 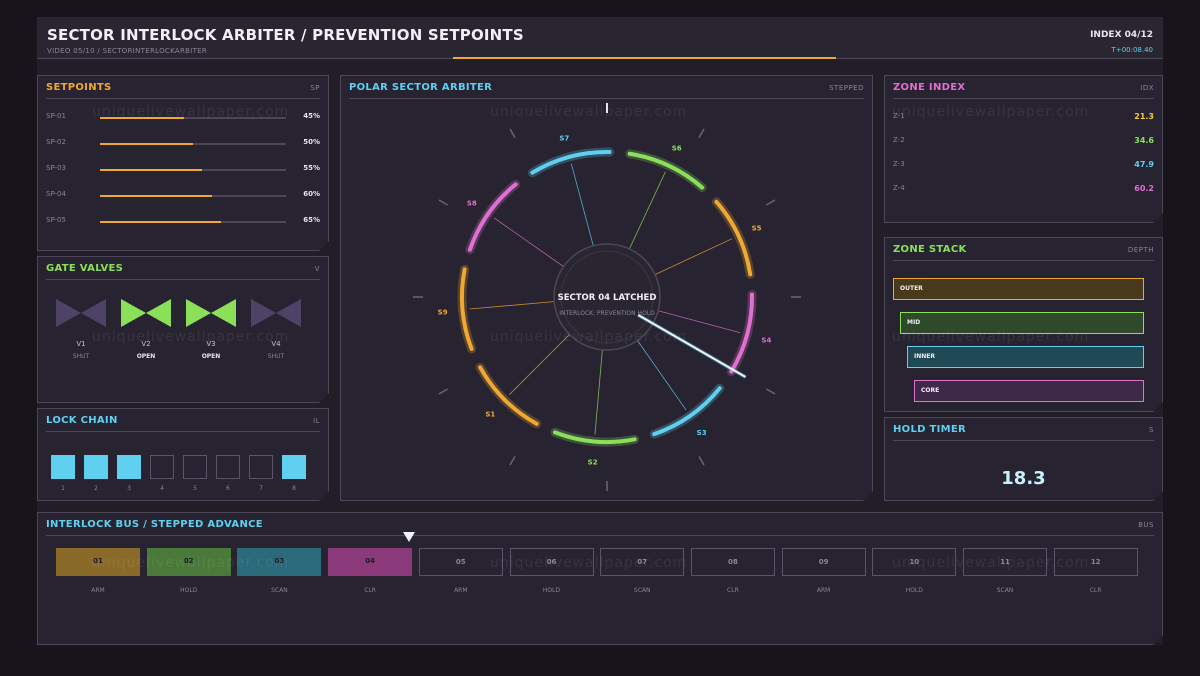 What do you see at coordinates (311, 220) in the screenshot?
I see `setpoint-value: 65%` at bounding box center [311, 220].